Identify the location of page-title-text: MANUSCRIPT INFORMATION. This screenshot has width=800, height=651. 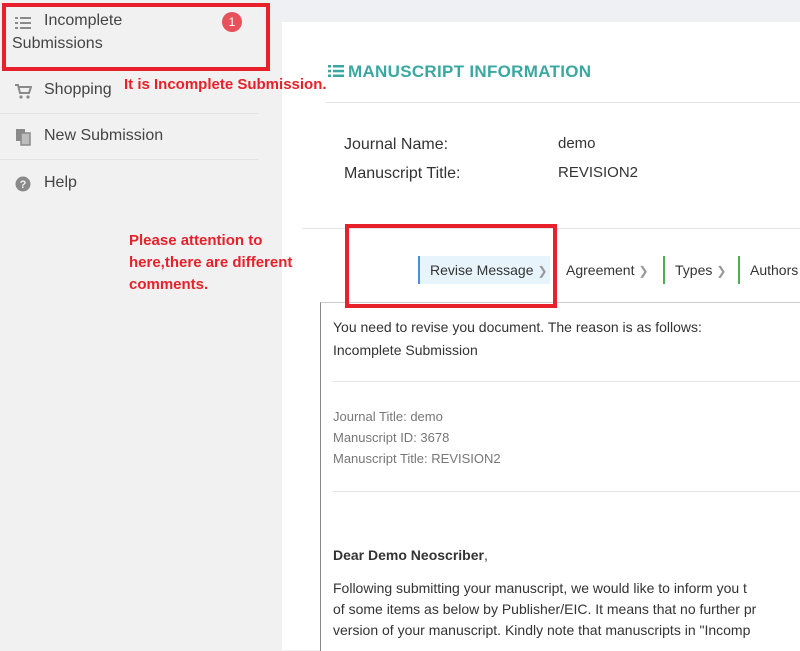
(470, 71).